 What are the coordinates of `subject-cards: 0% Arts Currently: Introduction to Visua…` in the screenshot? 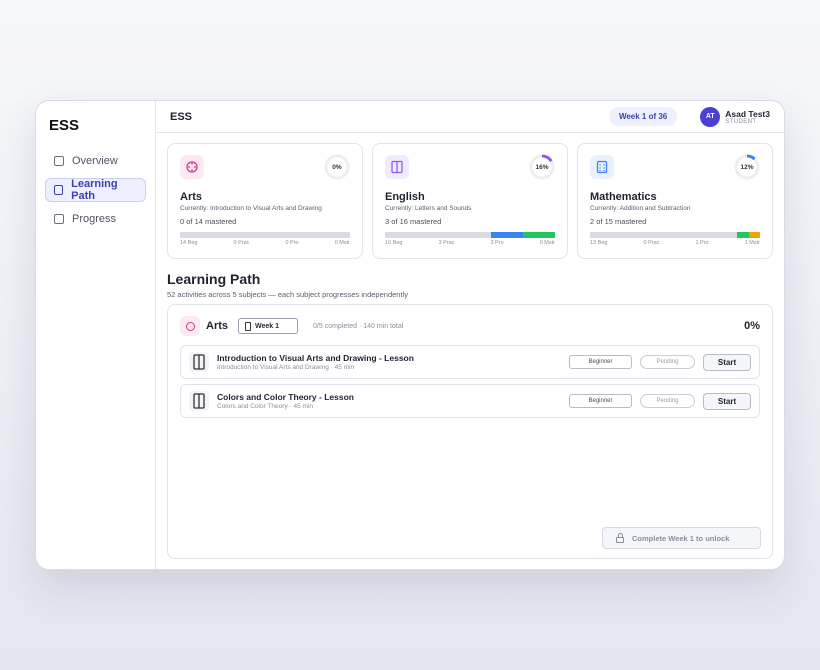 It's located at (470, 201).